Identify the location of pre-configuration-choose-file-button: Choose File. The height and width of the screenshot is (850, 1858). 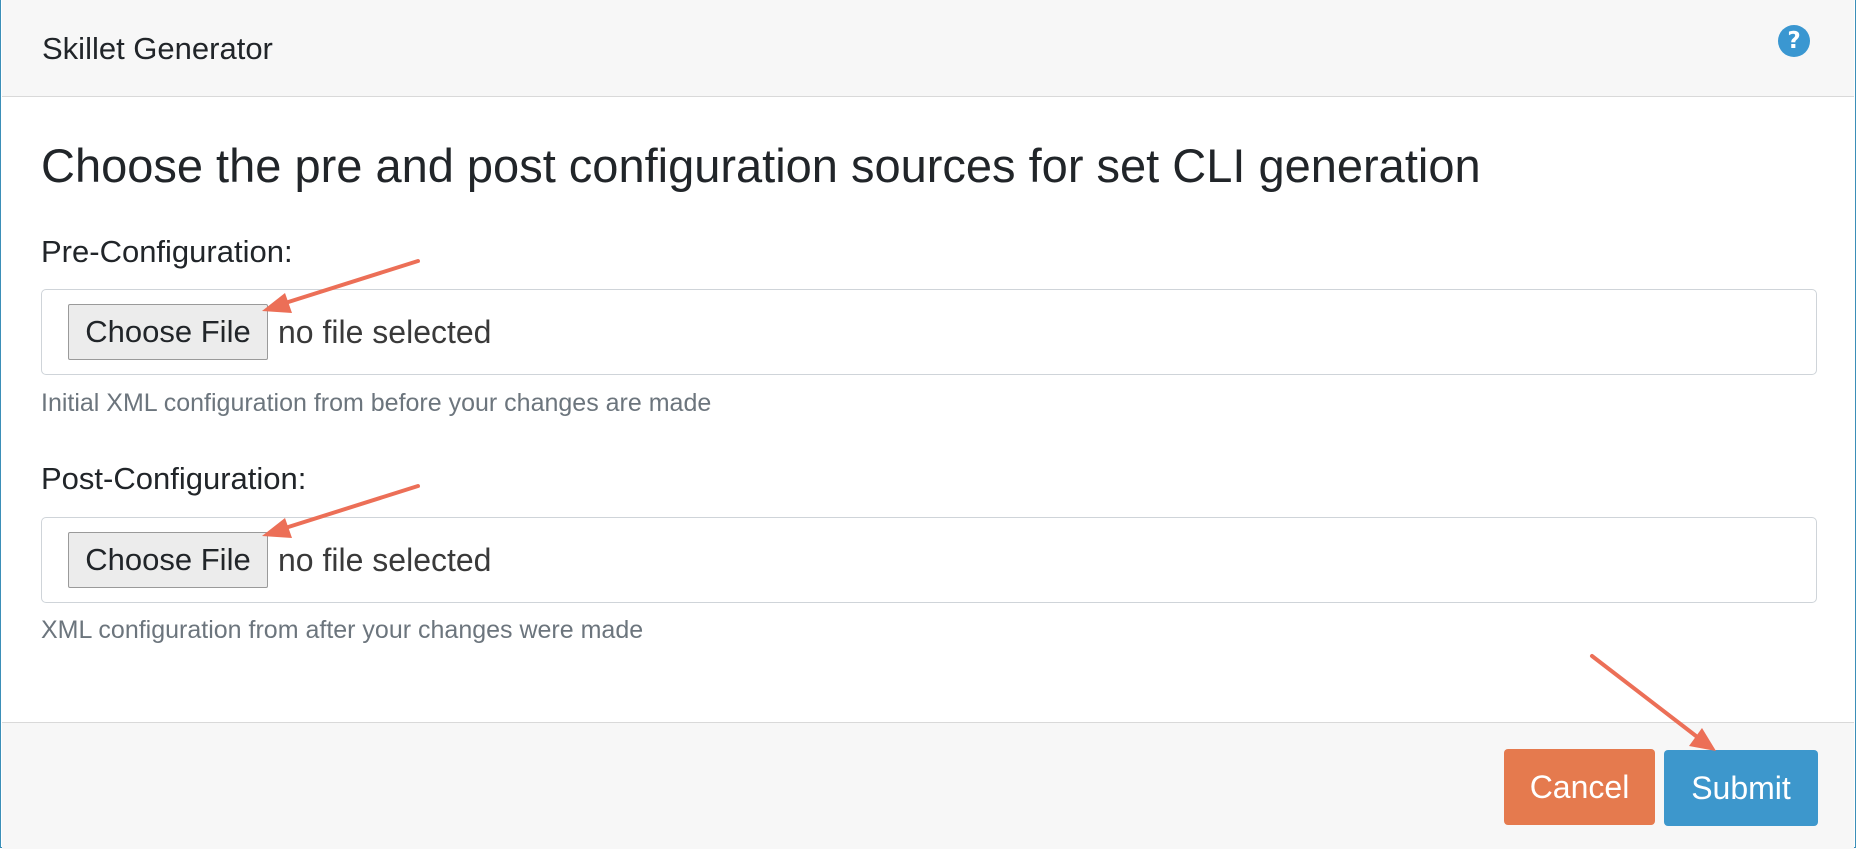
(168, 332).